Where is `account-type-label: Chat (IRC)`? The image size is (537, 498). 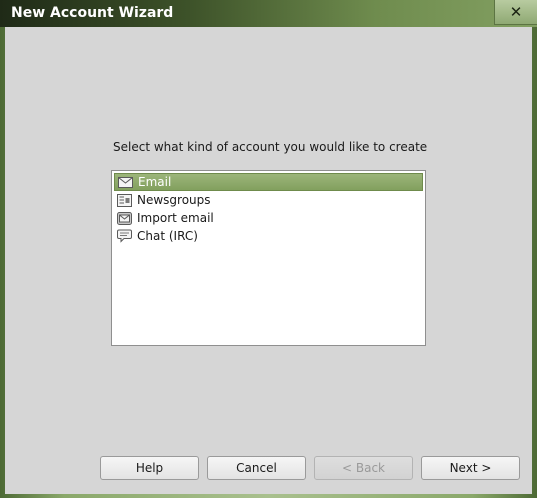 account-type-label: Chat (IRC) is located at coordinates (167, 236).